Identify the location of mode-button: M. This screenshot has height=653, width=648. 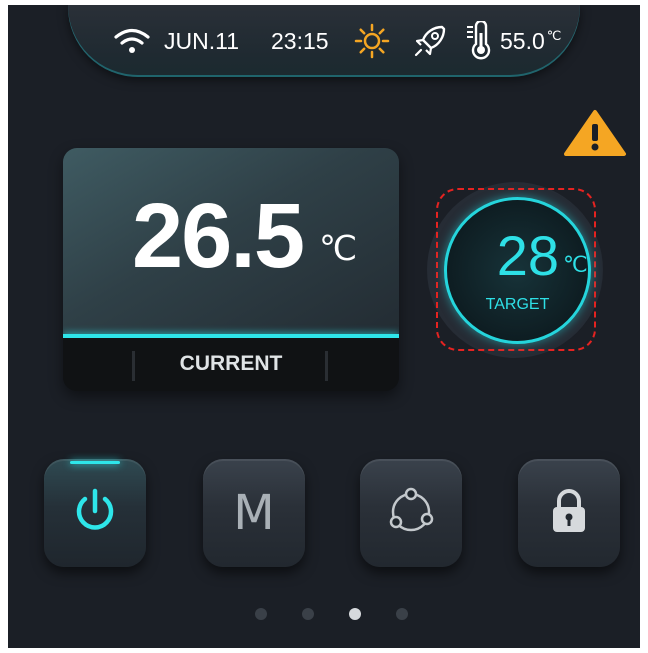
(254, 513).